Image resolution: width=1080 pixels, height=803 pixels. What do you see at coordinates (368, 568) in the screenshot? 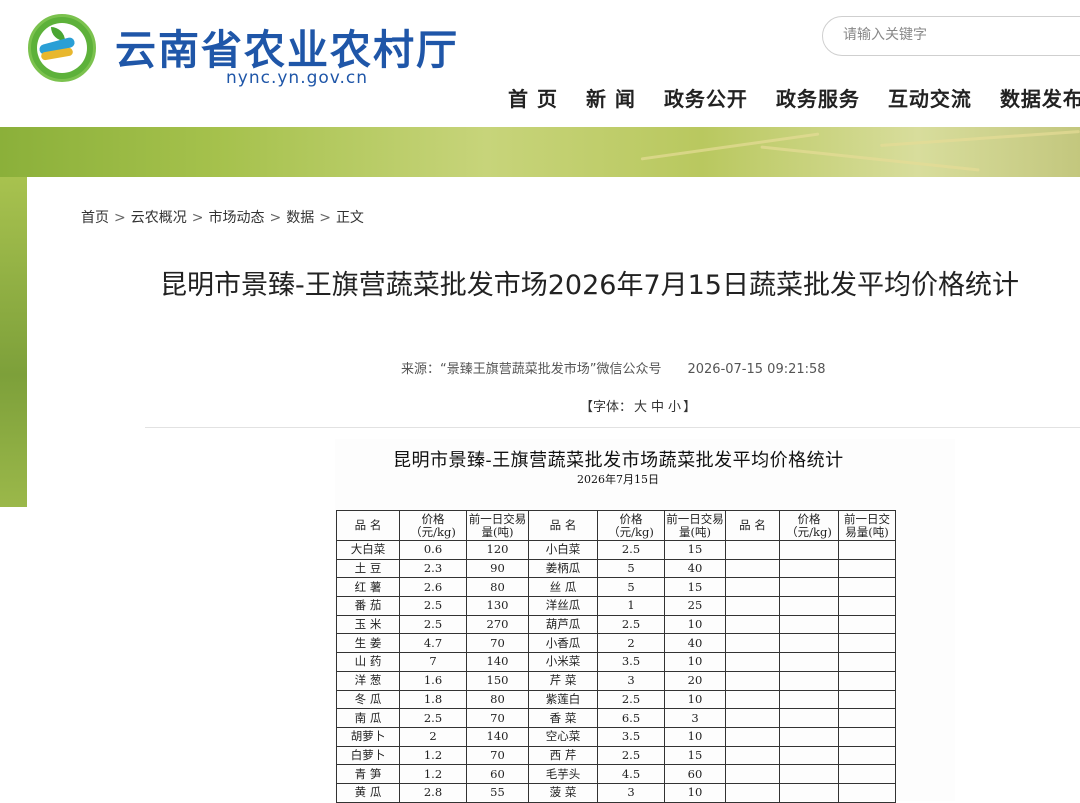
I see `table-cell: 土 豆` at bounding box center [368, 568].